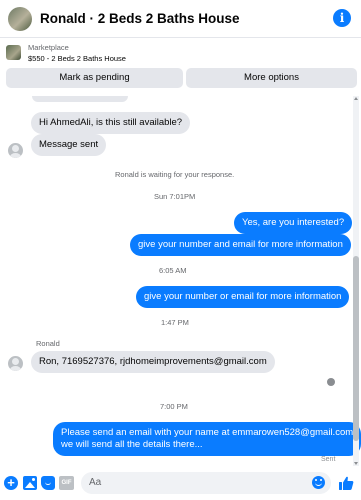  I want to click on sent-status: Sent, so click(328, 459).